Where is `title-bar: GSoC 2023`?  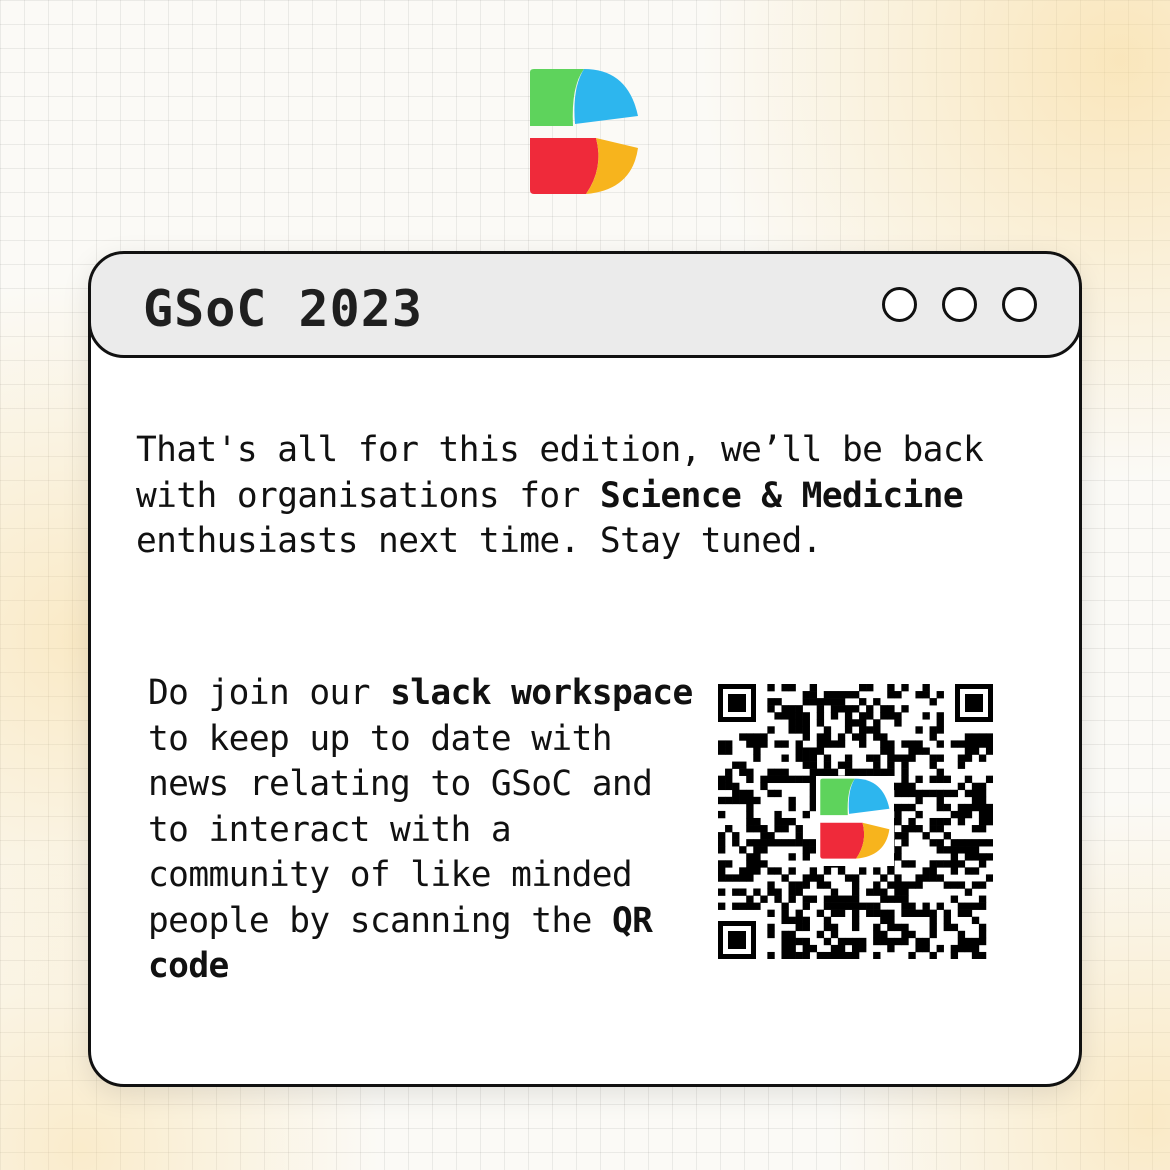
title-bar: GSoC 2023 is located at coordinates (585, 306).